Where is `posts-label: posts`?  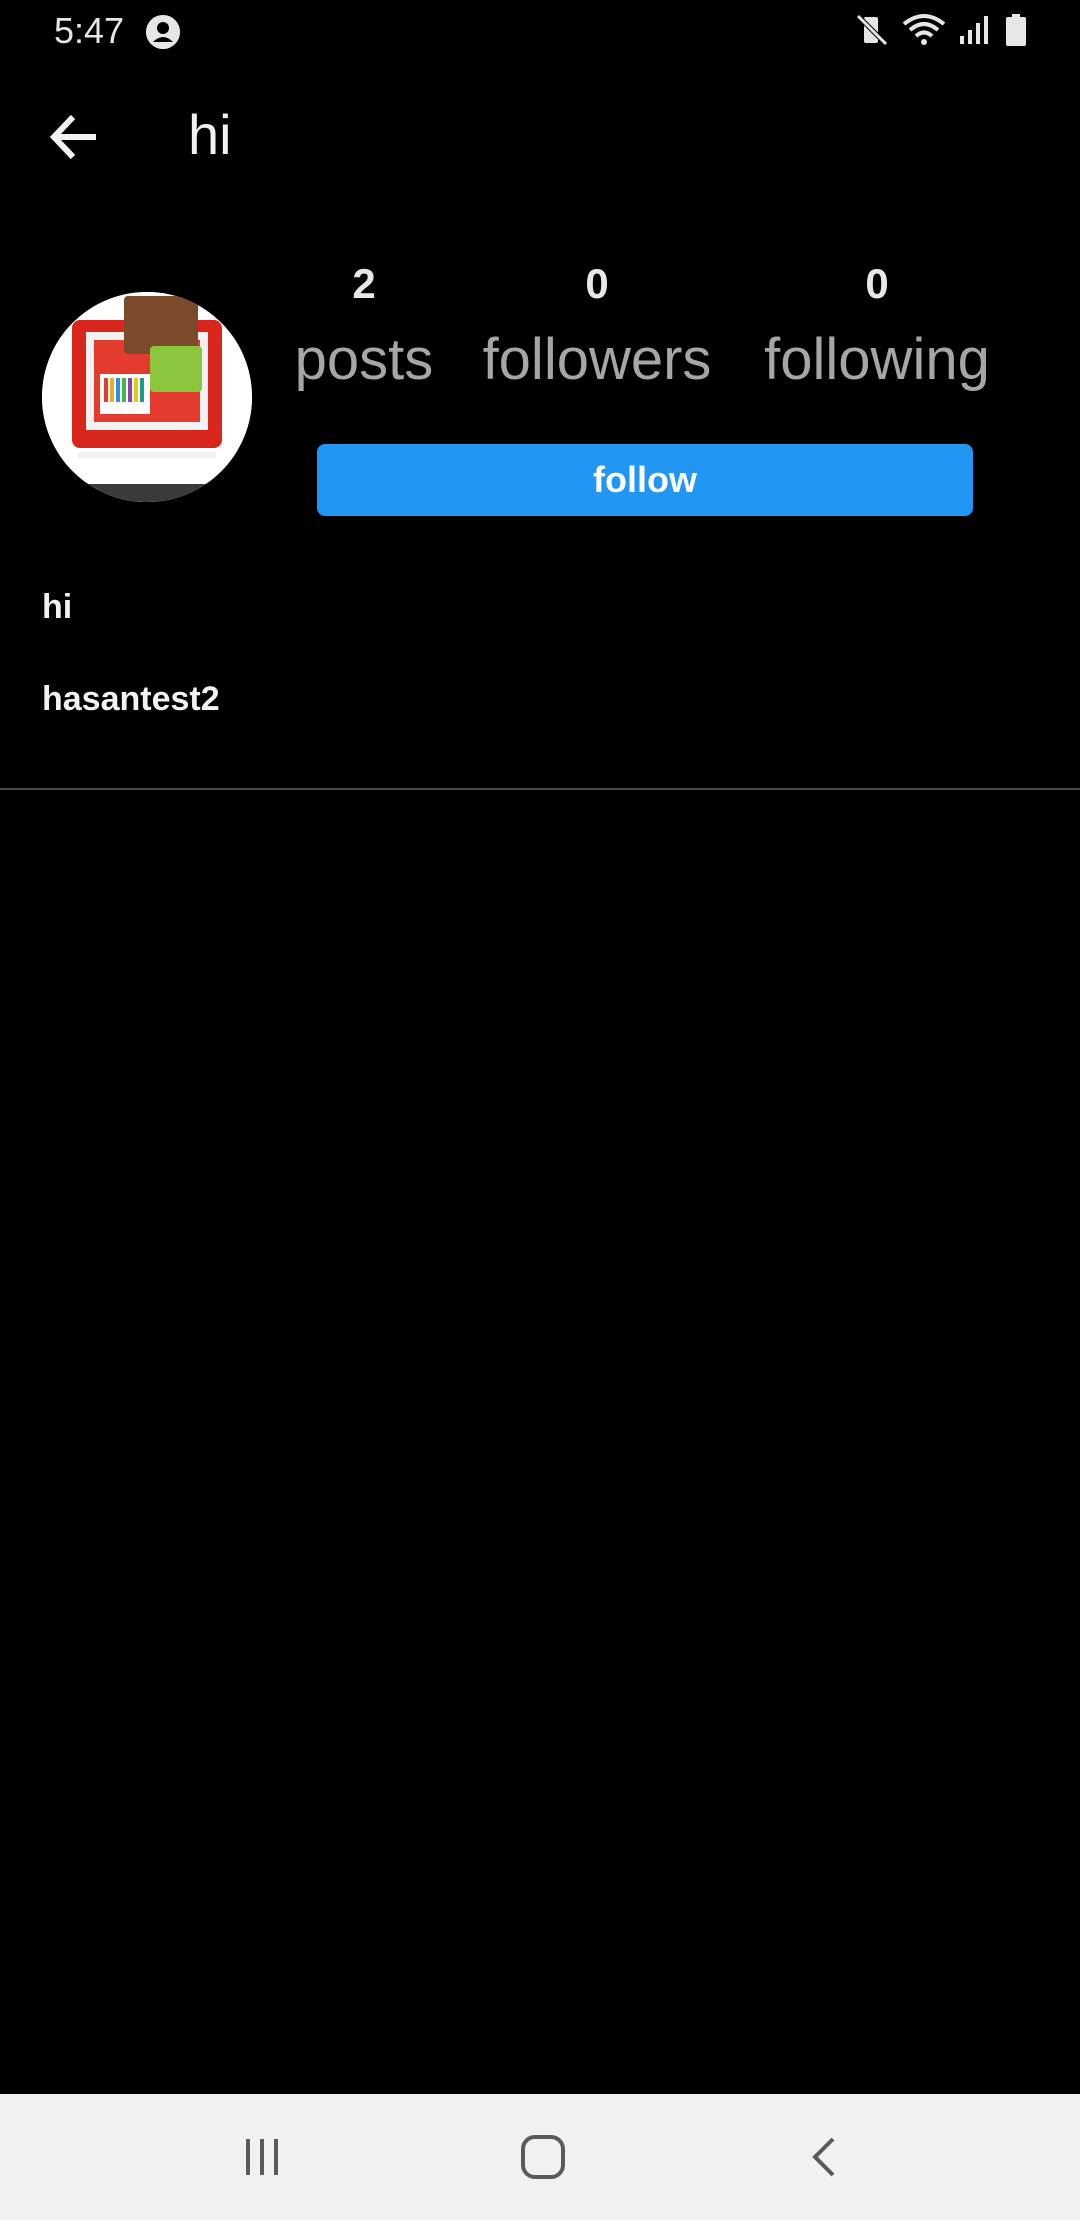
posts-label: posts is located at coordinates (364, 359).